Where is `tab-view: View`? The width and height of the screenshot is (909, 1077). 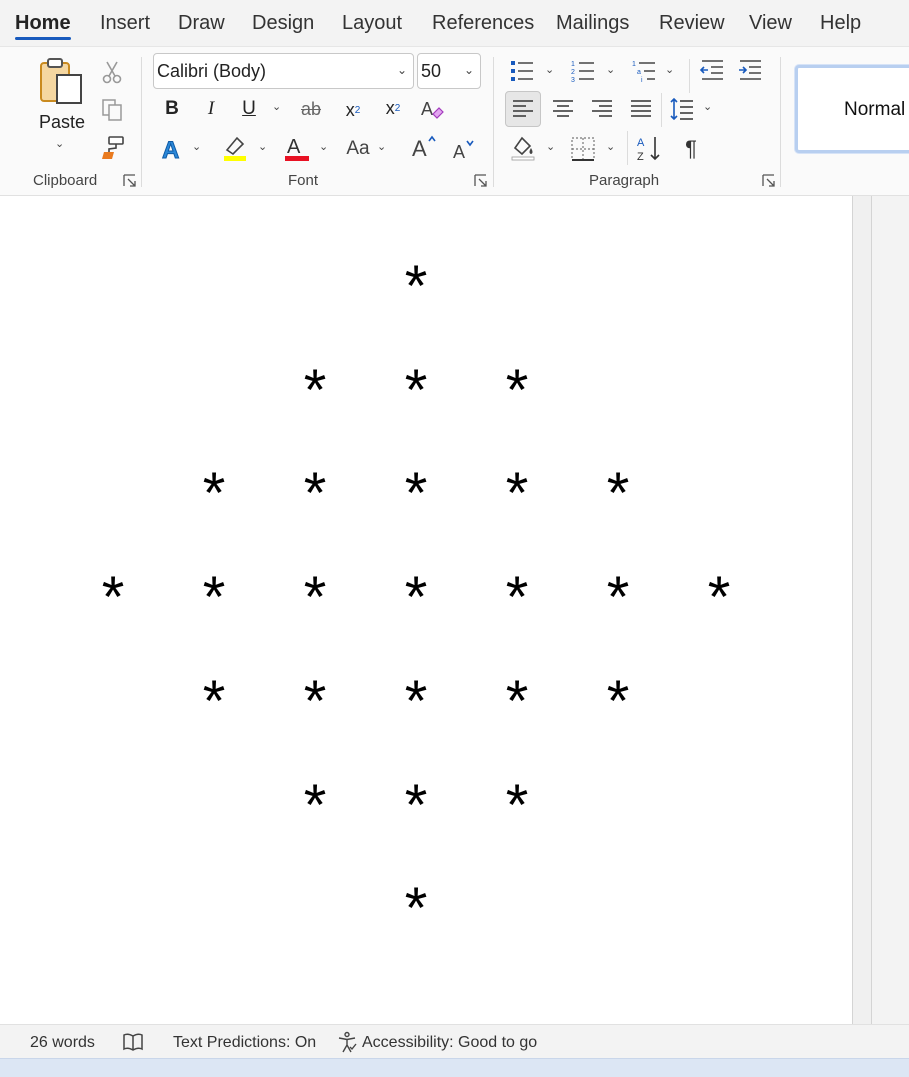
tab-view: View is located at coordinates (770, 23).